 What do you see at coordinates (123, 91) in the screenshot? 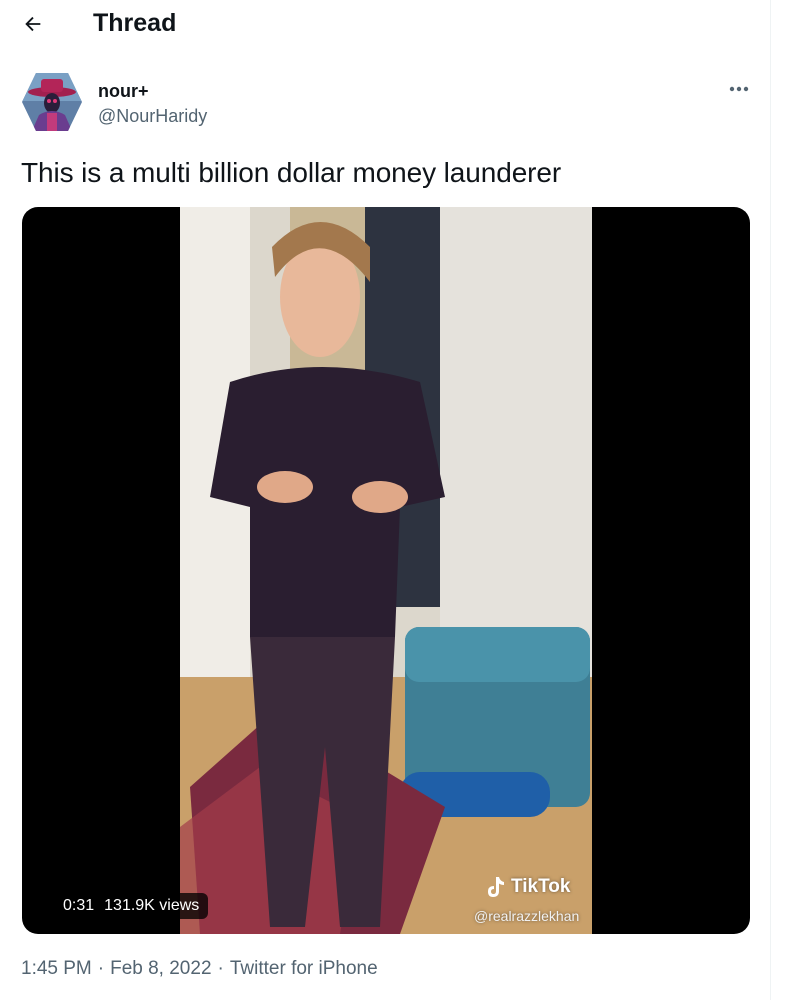
I see `author-name: nour+` at bounding box center [123, 91].